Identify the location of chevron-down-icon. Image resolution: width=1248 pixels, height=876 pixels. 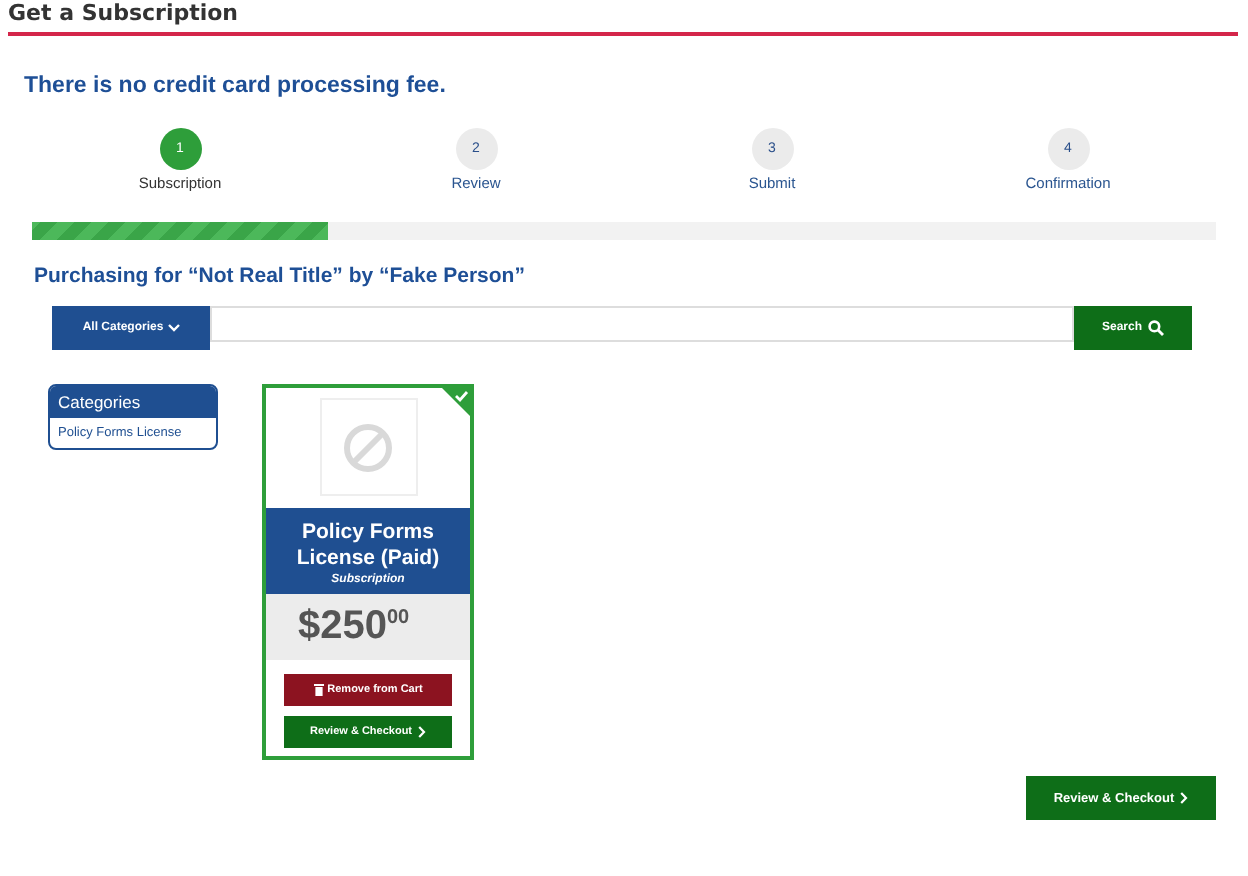
(173, 328).